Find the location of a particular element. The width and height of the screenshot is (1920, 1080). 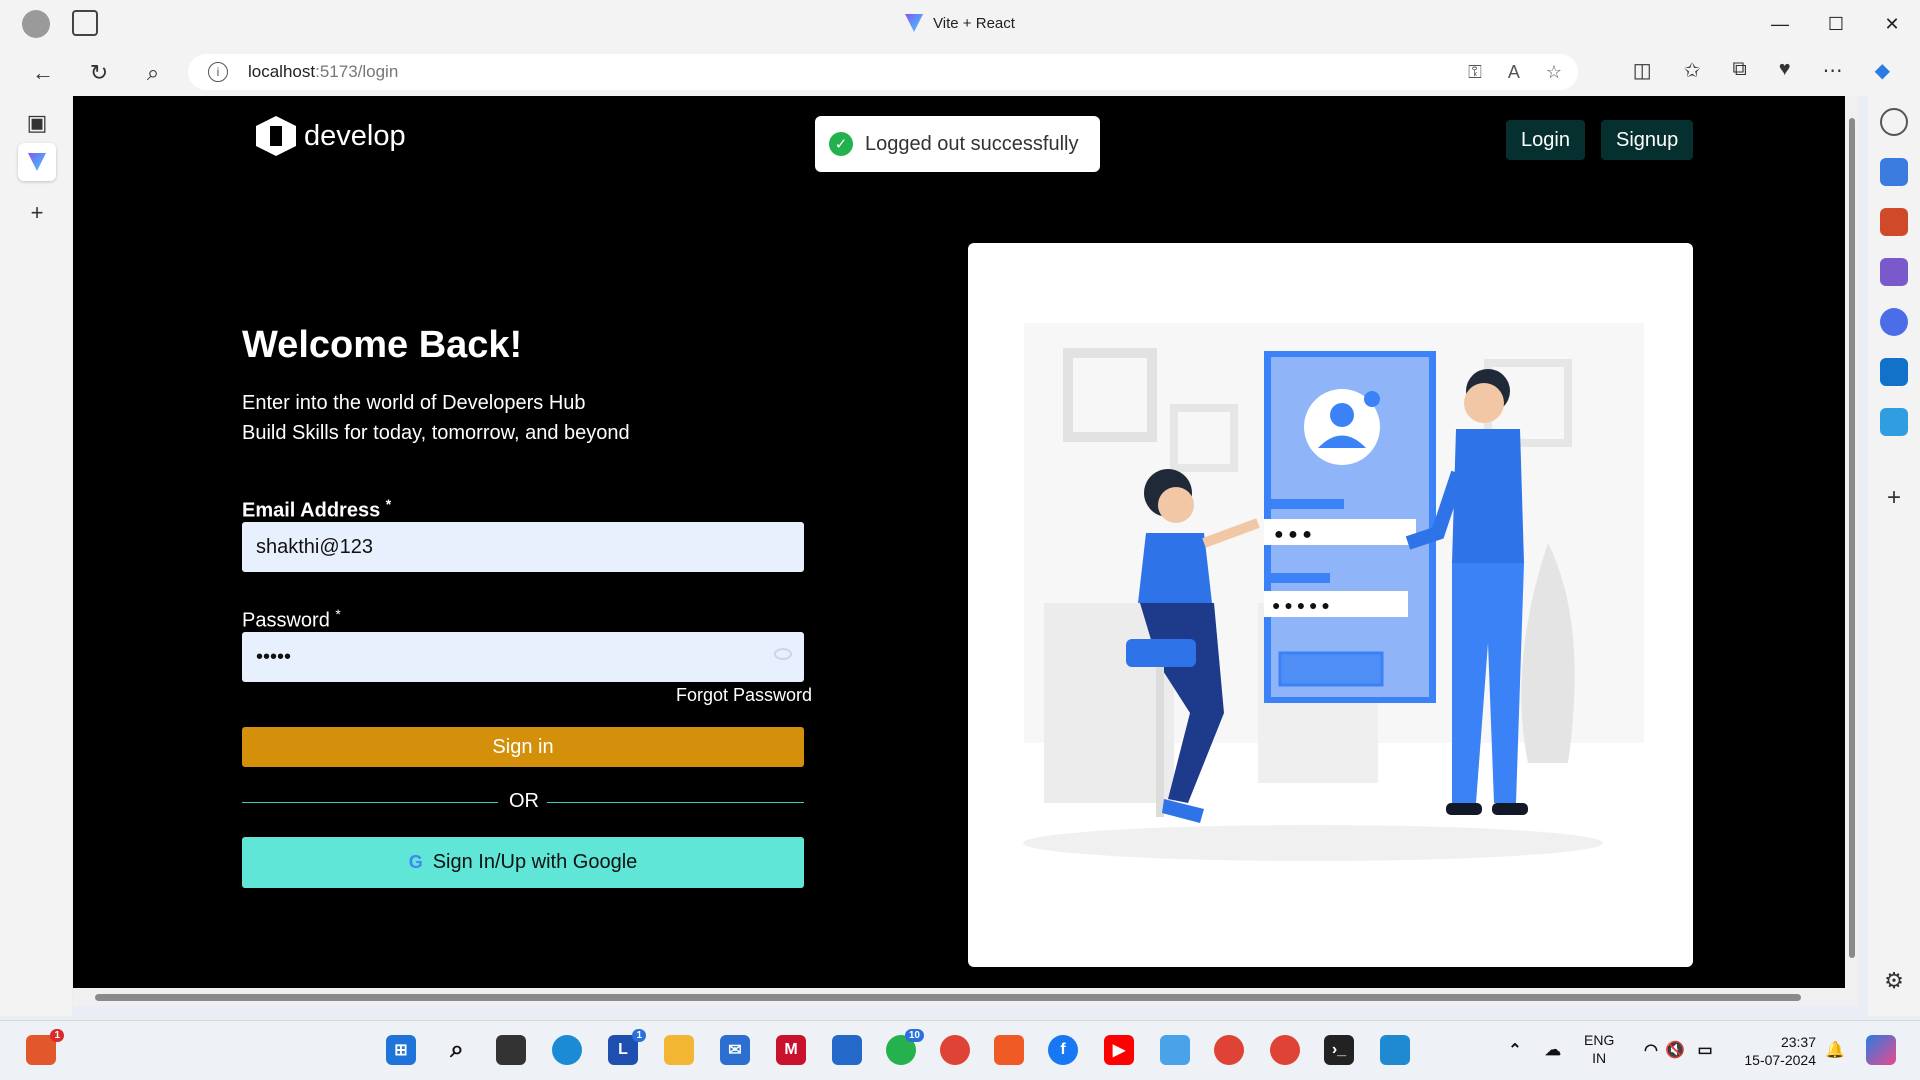

welcome-heading: Welcome Back! is located at coordinates (382, 345).